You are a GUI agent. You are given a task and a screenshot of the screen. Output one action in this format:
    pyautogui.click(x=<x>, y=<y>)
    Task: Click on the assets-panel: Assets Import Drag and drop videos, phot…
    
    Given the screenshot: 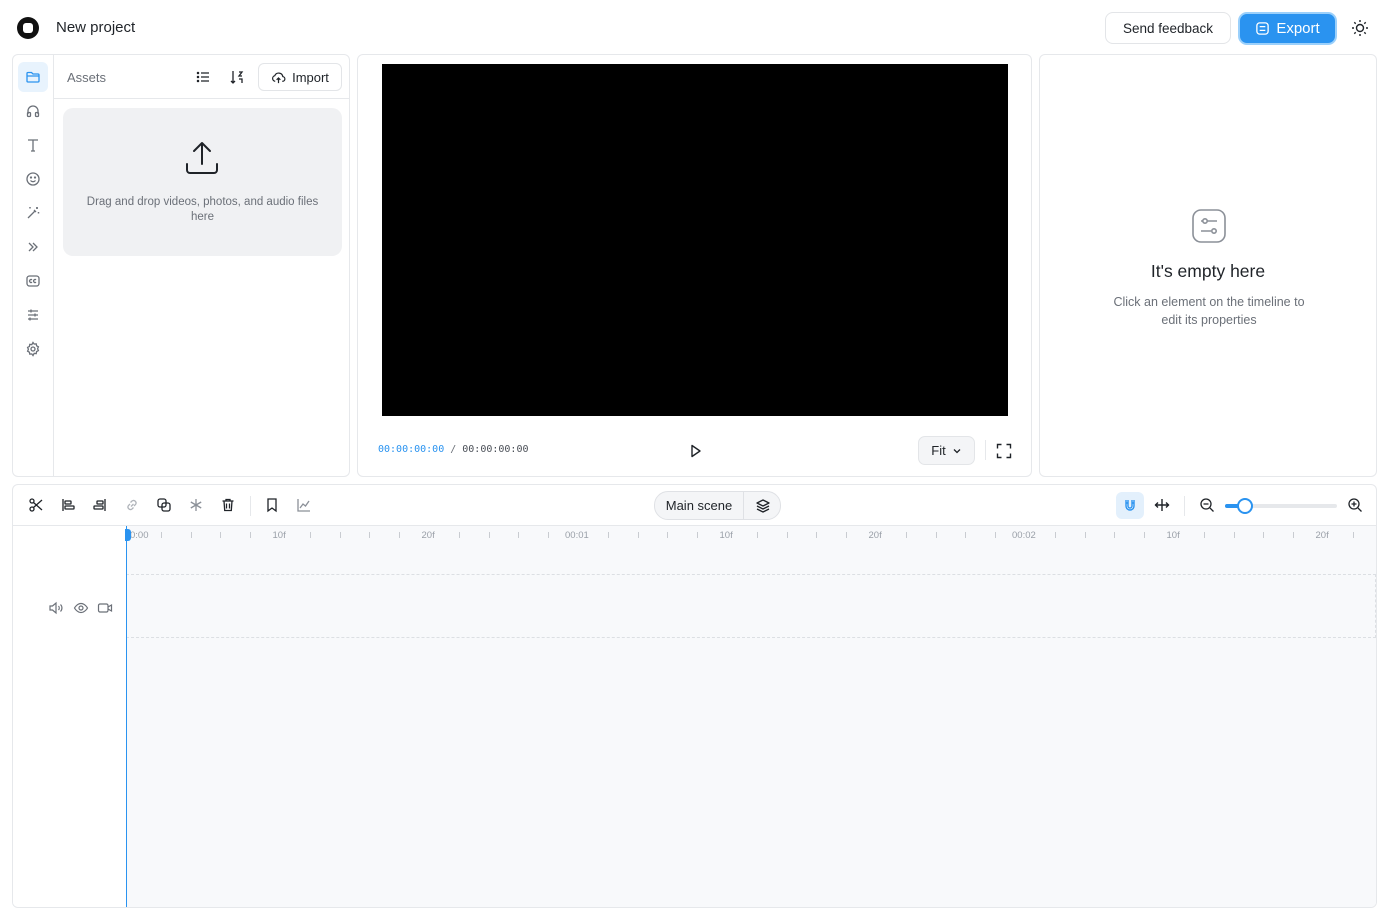 What is the action you would take?
    pyautogui.click(x=181, y=265)
    